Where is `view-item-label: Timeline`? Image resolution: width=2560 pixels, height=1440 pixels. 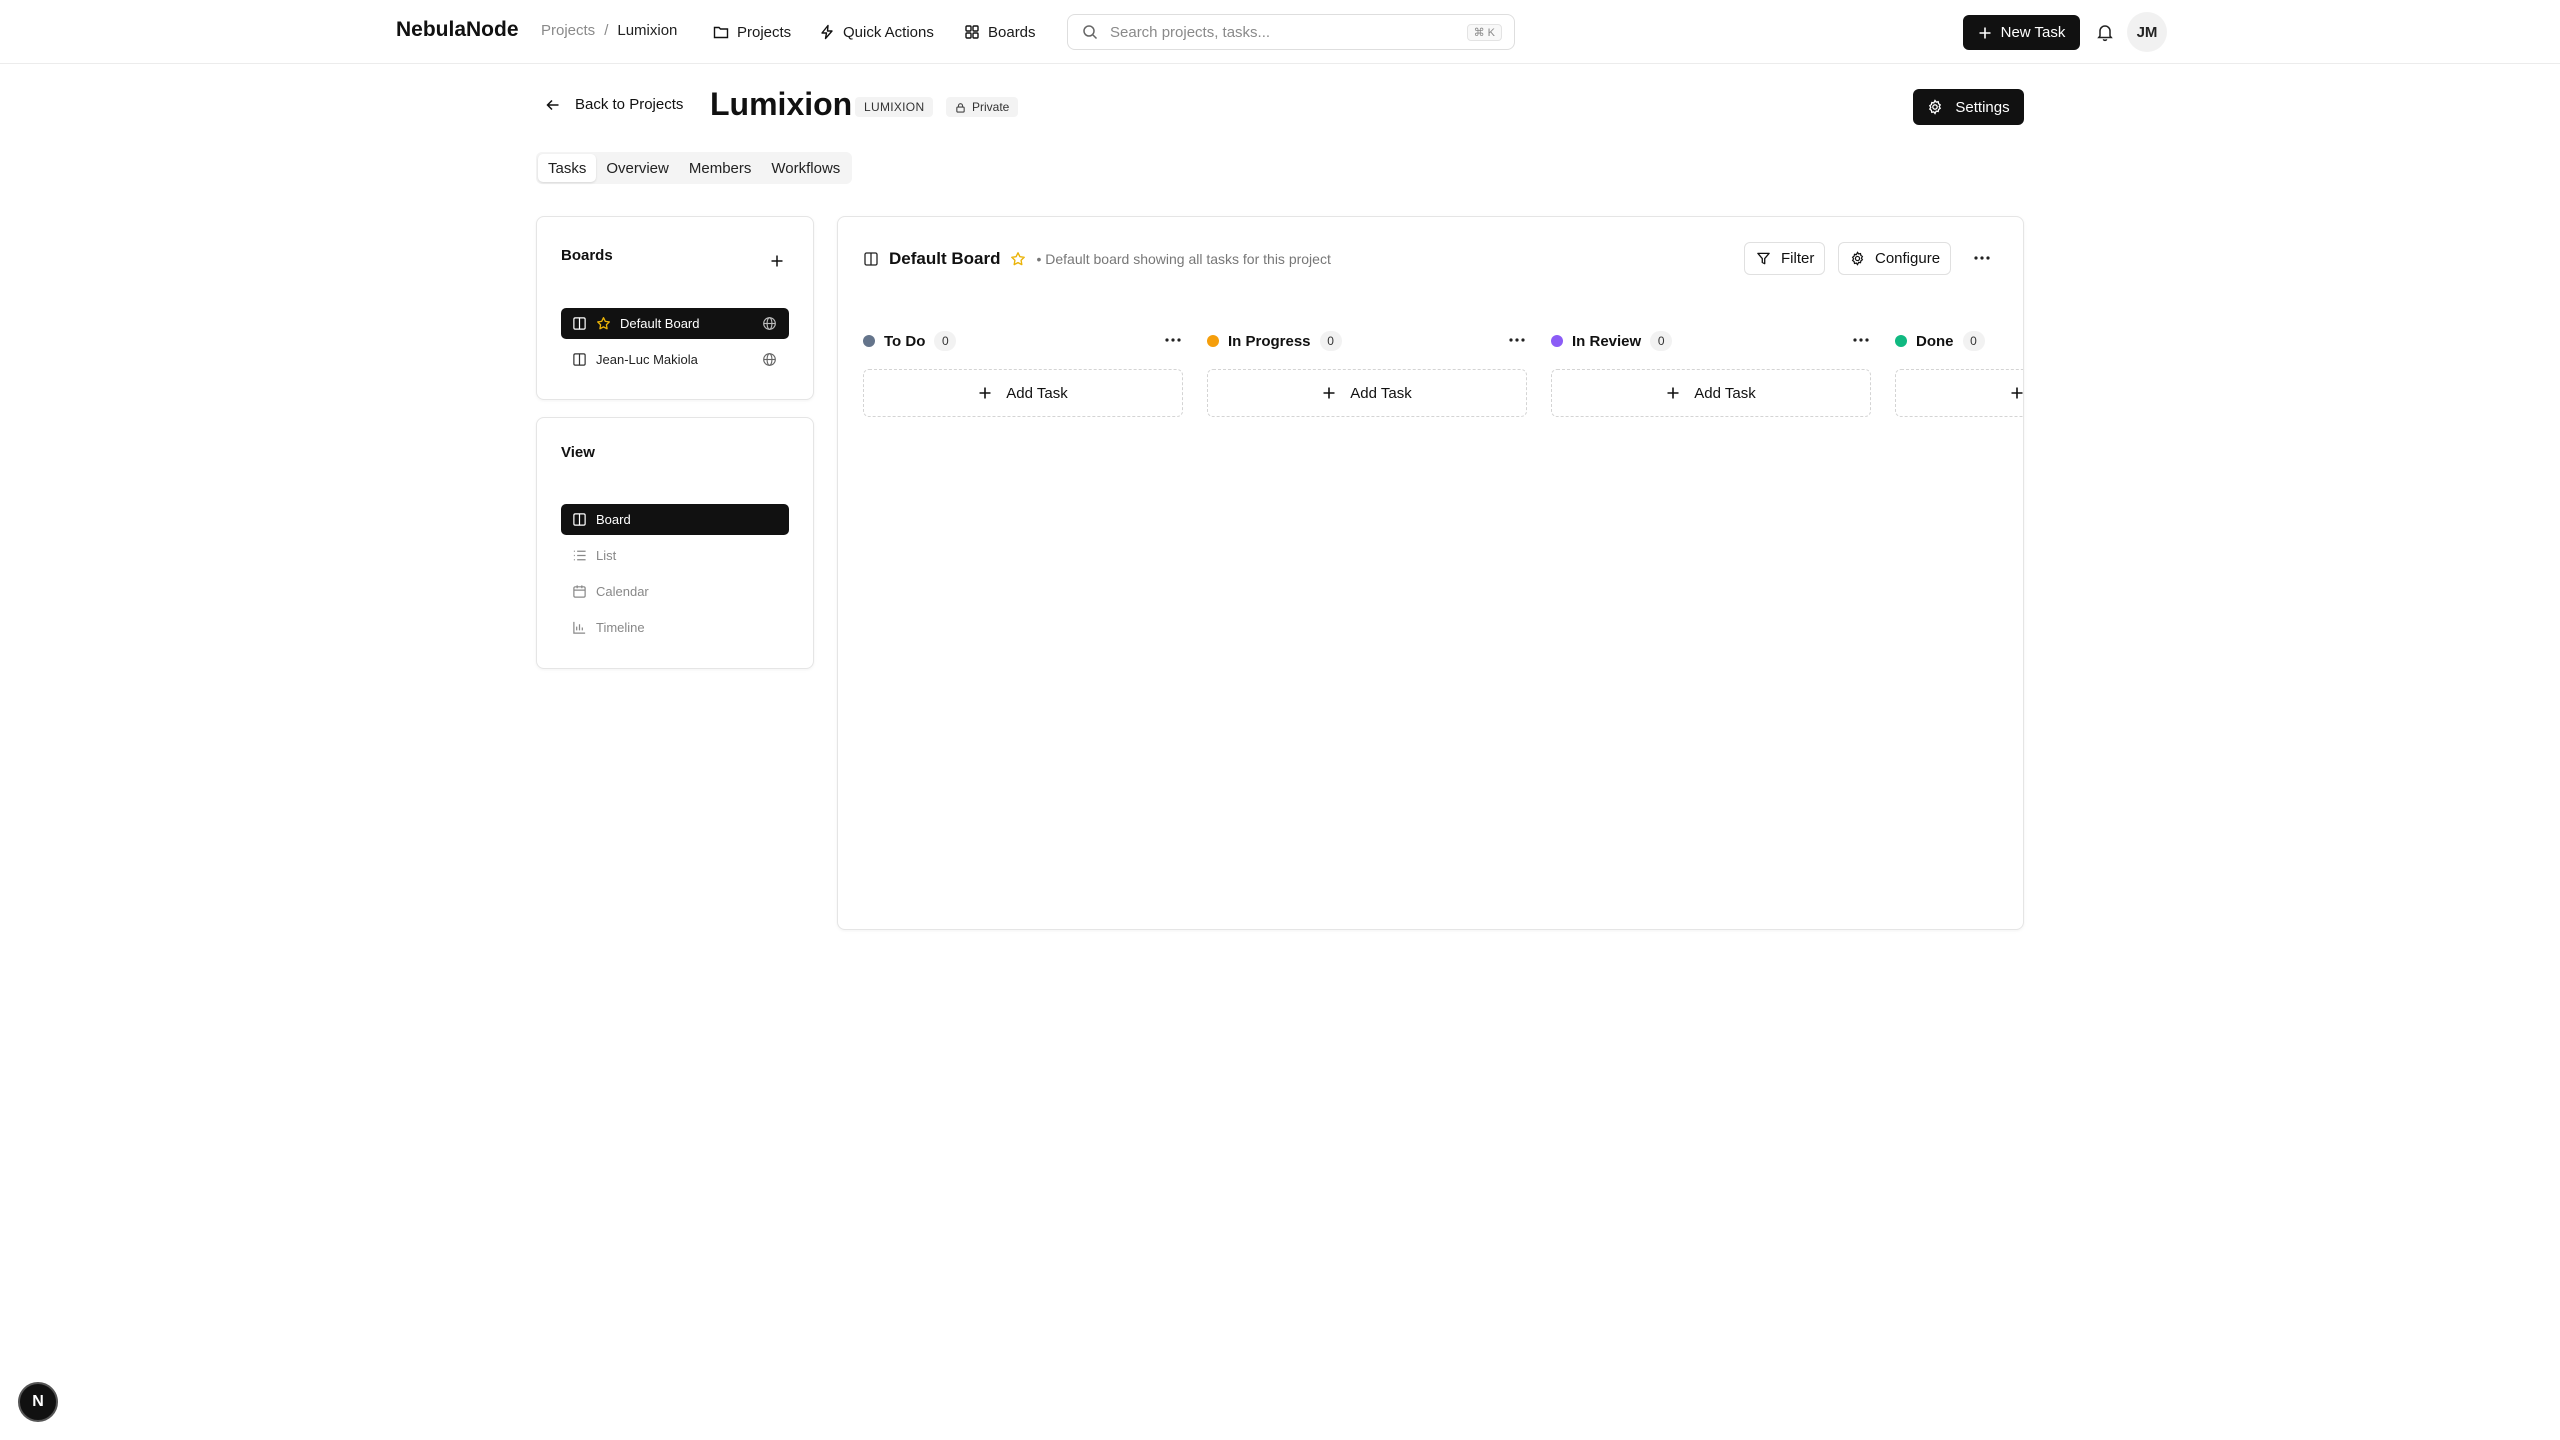 view-item-label: Timeline is located at coordinates (620, 627).